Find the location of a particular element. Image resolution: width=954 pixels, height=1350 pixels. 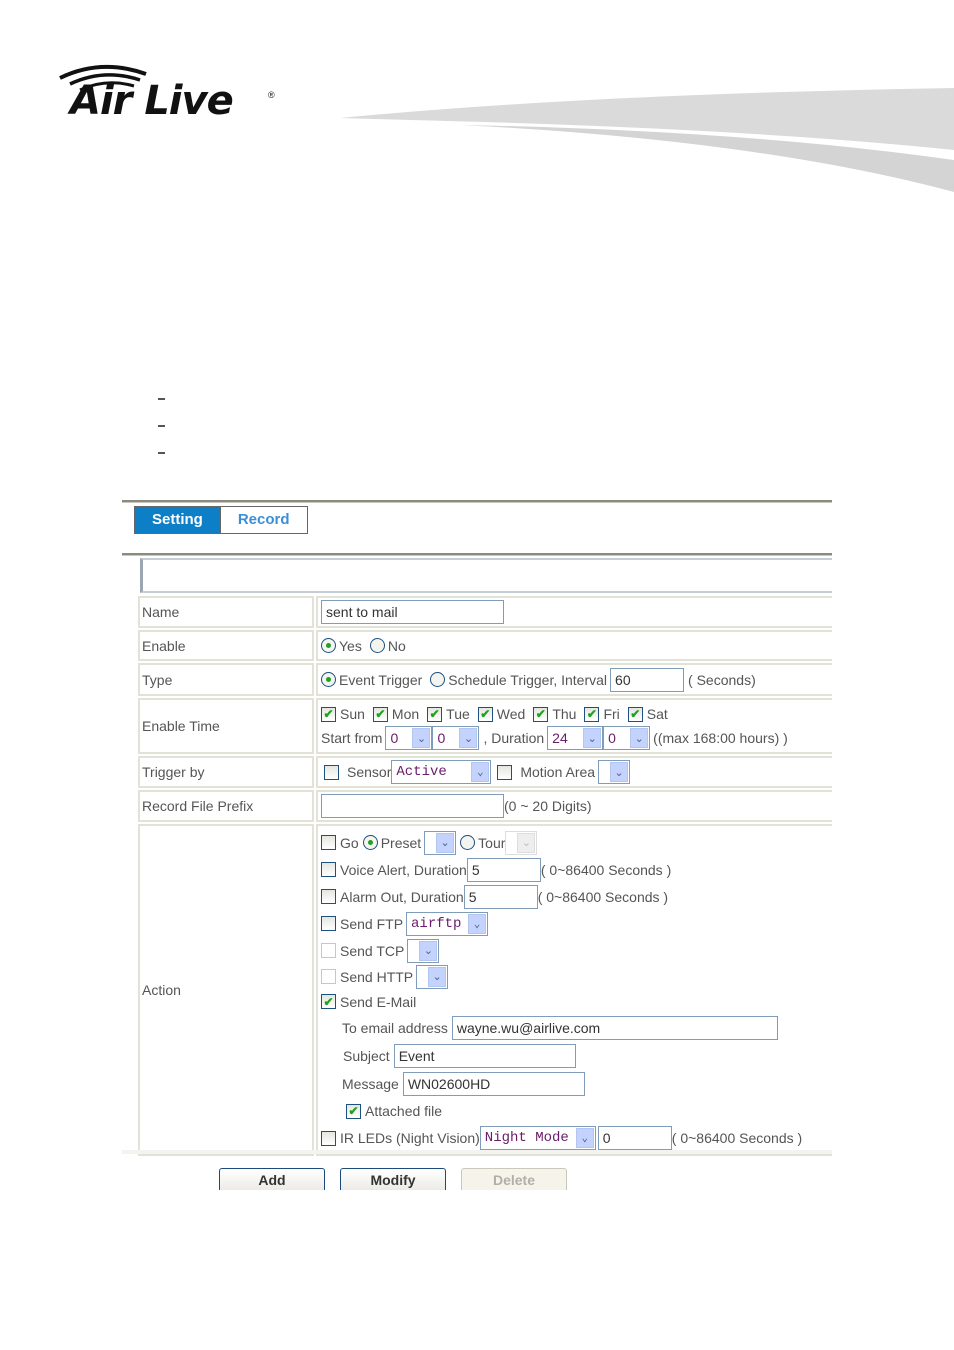

alarm-out-checkbox is located at coordinates (328, 896).